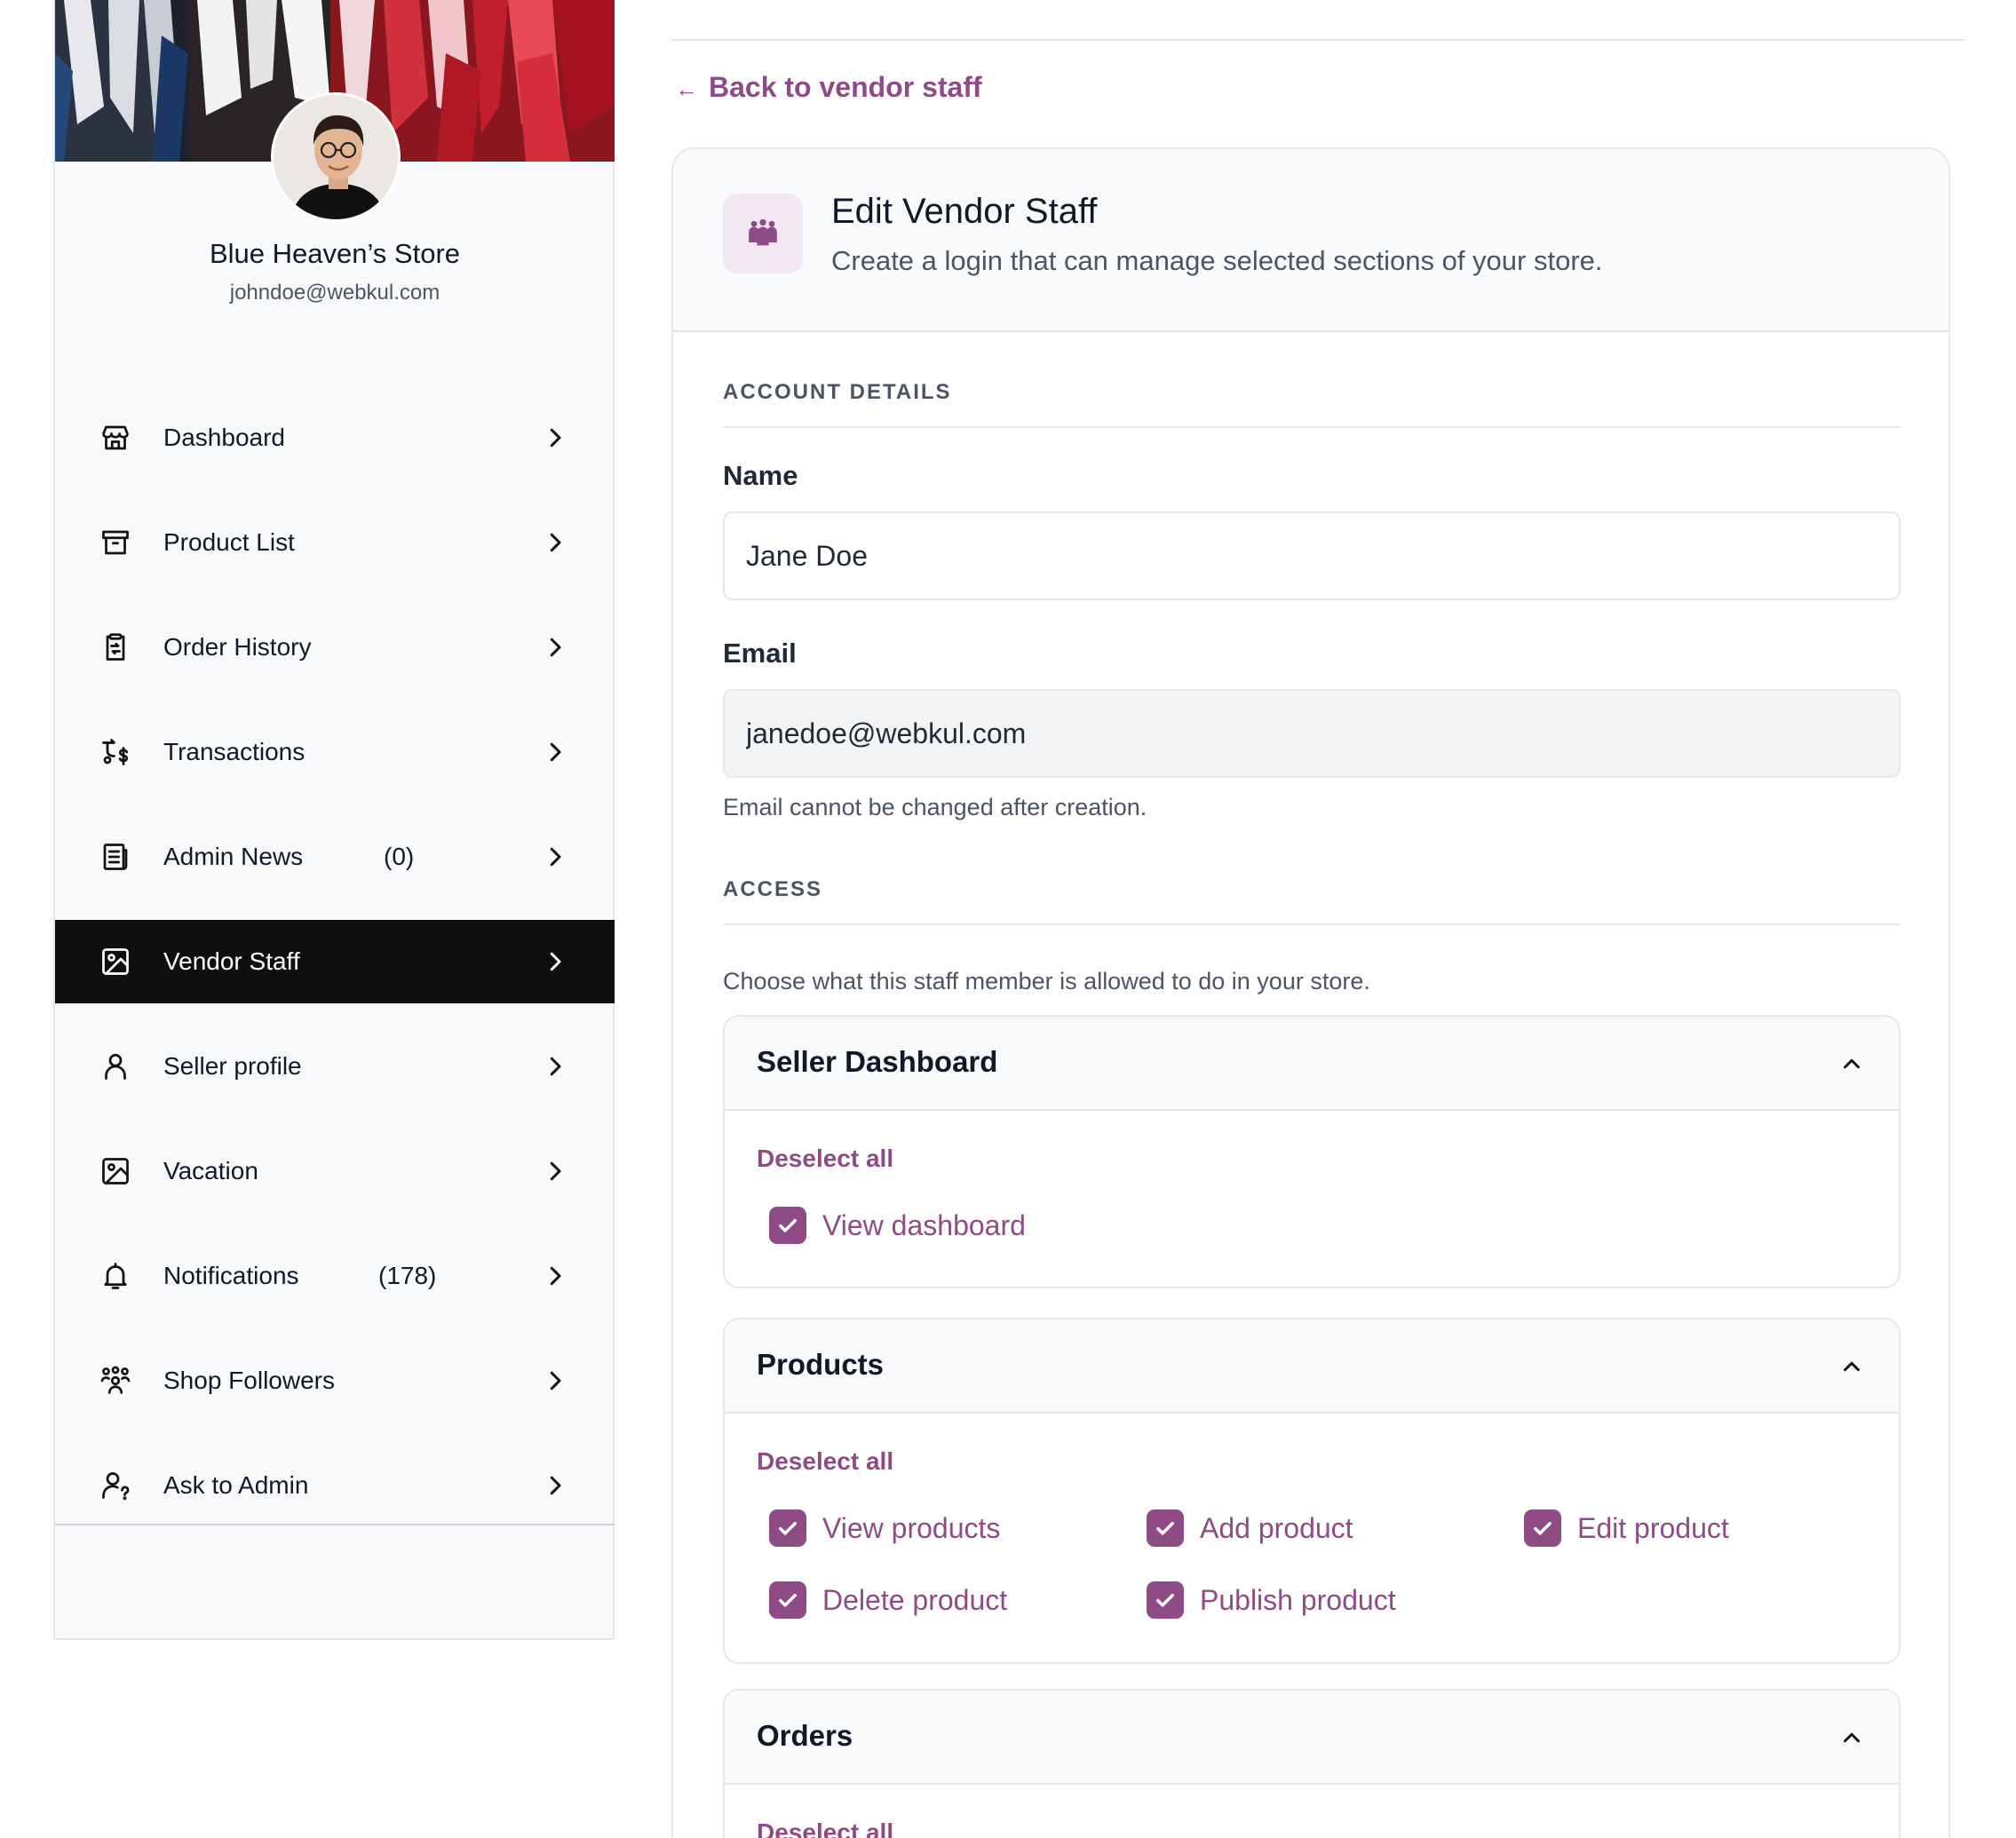 Image resolution: width=2016 pixels, height=1838 pixels. Describe the element at coordinates (335, 1171) in the screenshot. I see `sidebar-item-vacation: Vacation` at that location.